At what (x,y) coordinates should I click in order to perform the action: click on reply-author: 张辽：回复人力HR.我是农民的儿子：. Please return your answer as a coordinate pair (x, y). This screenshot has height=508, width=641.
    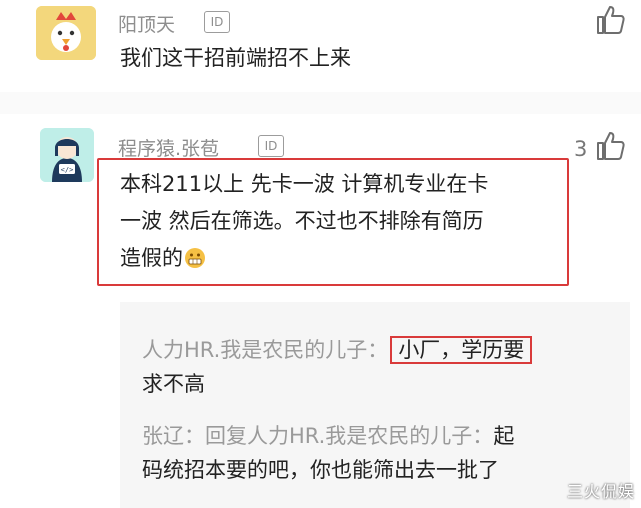
    Looking at the image, I should click on (317, 436).